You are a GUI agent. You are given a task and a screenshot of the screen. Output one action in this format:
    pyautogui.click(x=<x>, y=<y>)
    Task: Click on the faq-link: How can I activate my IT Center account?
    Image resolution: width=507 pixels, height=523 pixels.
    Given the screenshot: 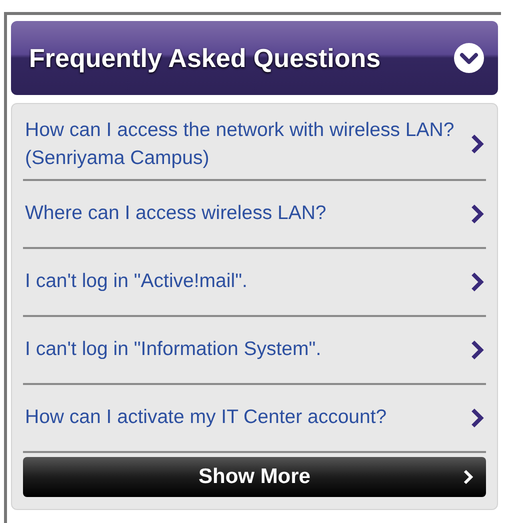 What is the action you would take?
    pyautogui.click(x=254, y=417)
    